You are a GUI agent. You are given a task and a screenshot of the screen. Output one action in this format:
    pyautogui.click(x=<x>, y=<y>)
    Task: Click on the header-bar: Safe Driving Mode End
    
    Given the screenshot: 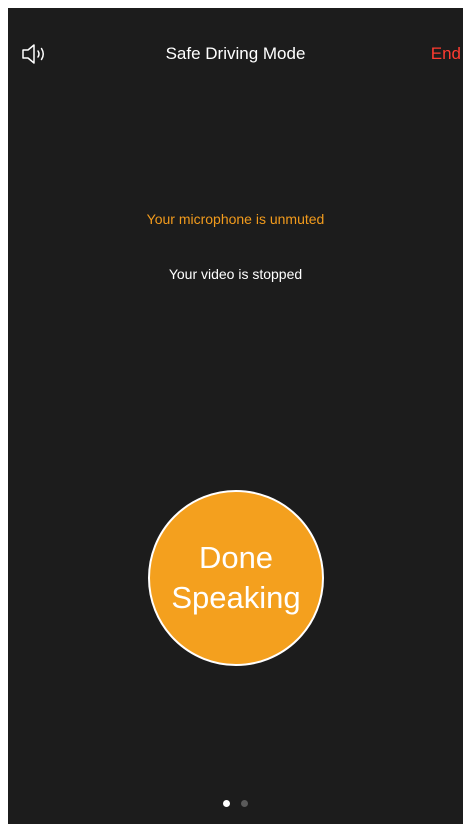 What is the action you would take?
    pyautogui.click(x=235, y=54)
    